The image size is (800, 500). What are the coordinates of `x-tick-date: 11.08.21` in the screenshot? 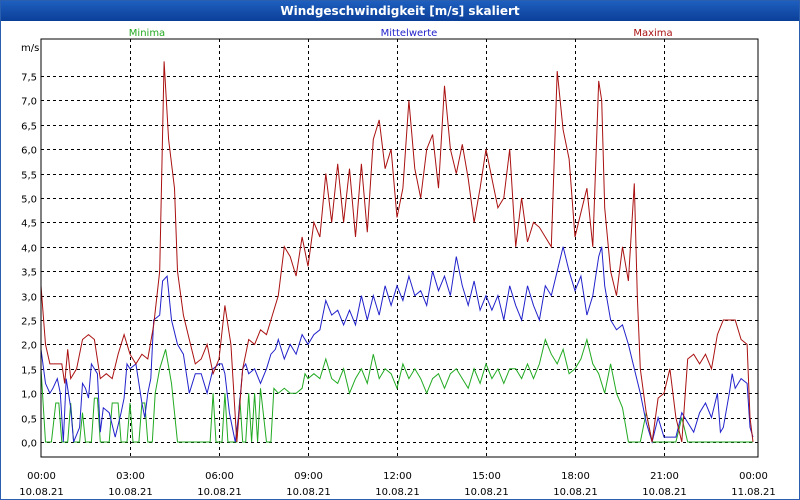 It's located at (753, 492).